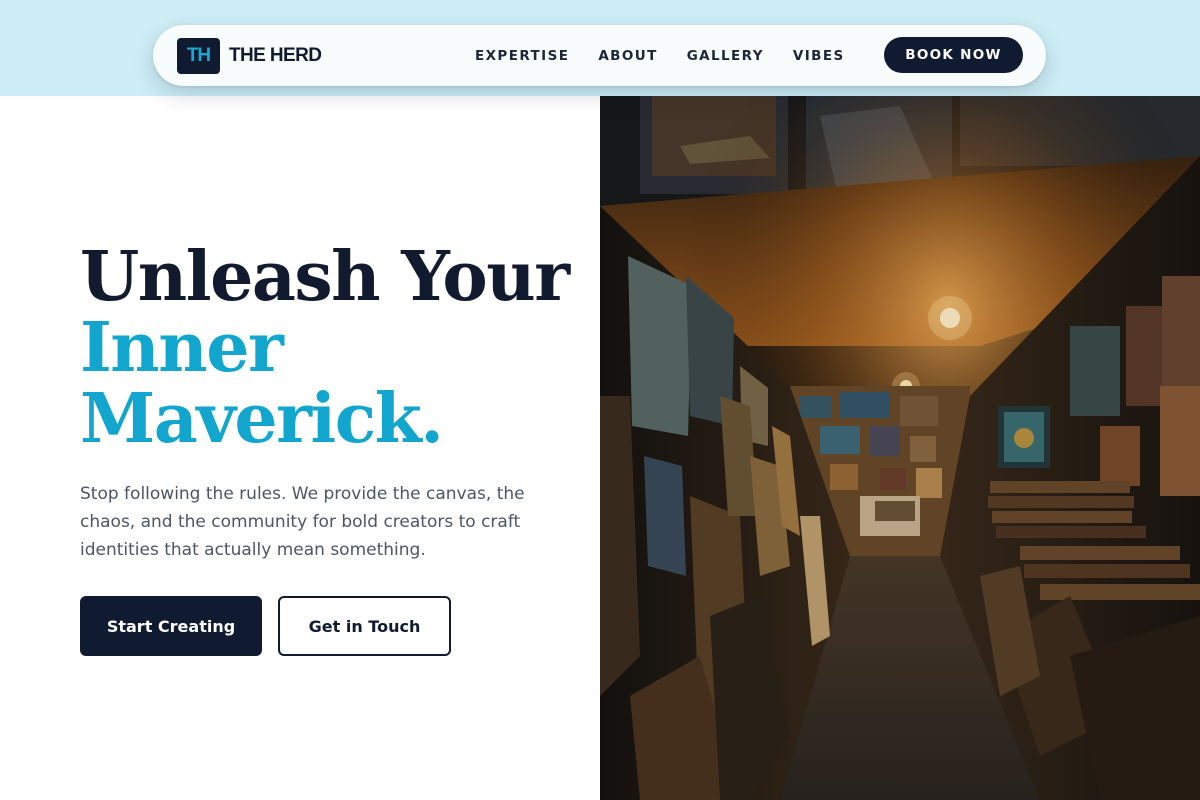 Image resolution: width=1200 pixels, height=800 pixels. I want to click on get-in-touch-button: Get in Touch, so click(364, 626).